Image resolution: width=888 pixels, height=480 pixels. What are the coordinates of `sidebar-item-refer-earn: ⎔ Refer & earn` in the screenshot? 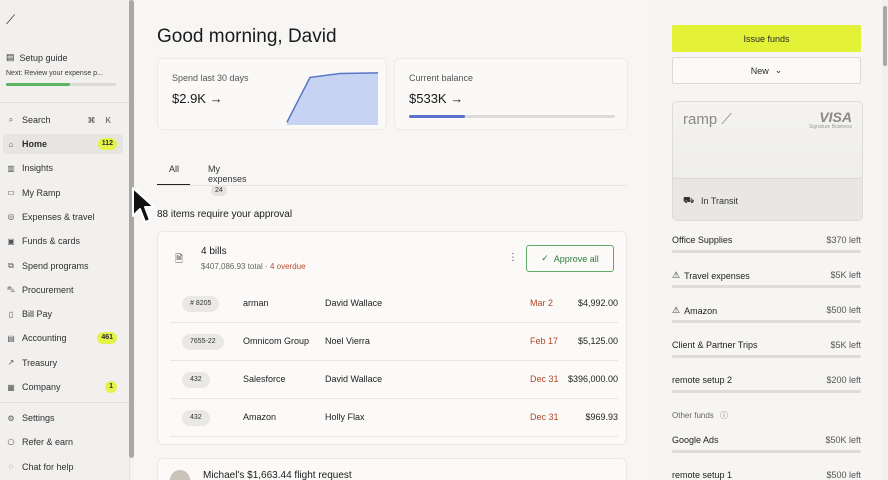 It's located at (63, 442).